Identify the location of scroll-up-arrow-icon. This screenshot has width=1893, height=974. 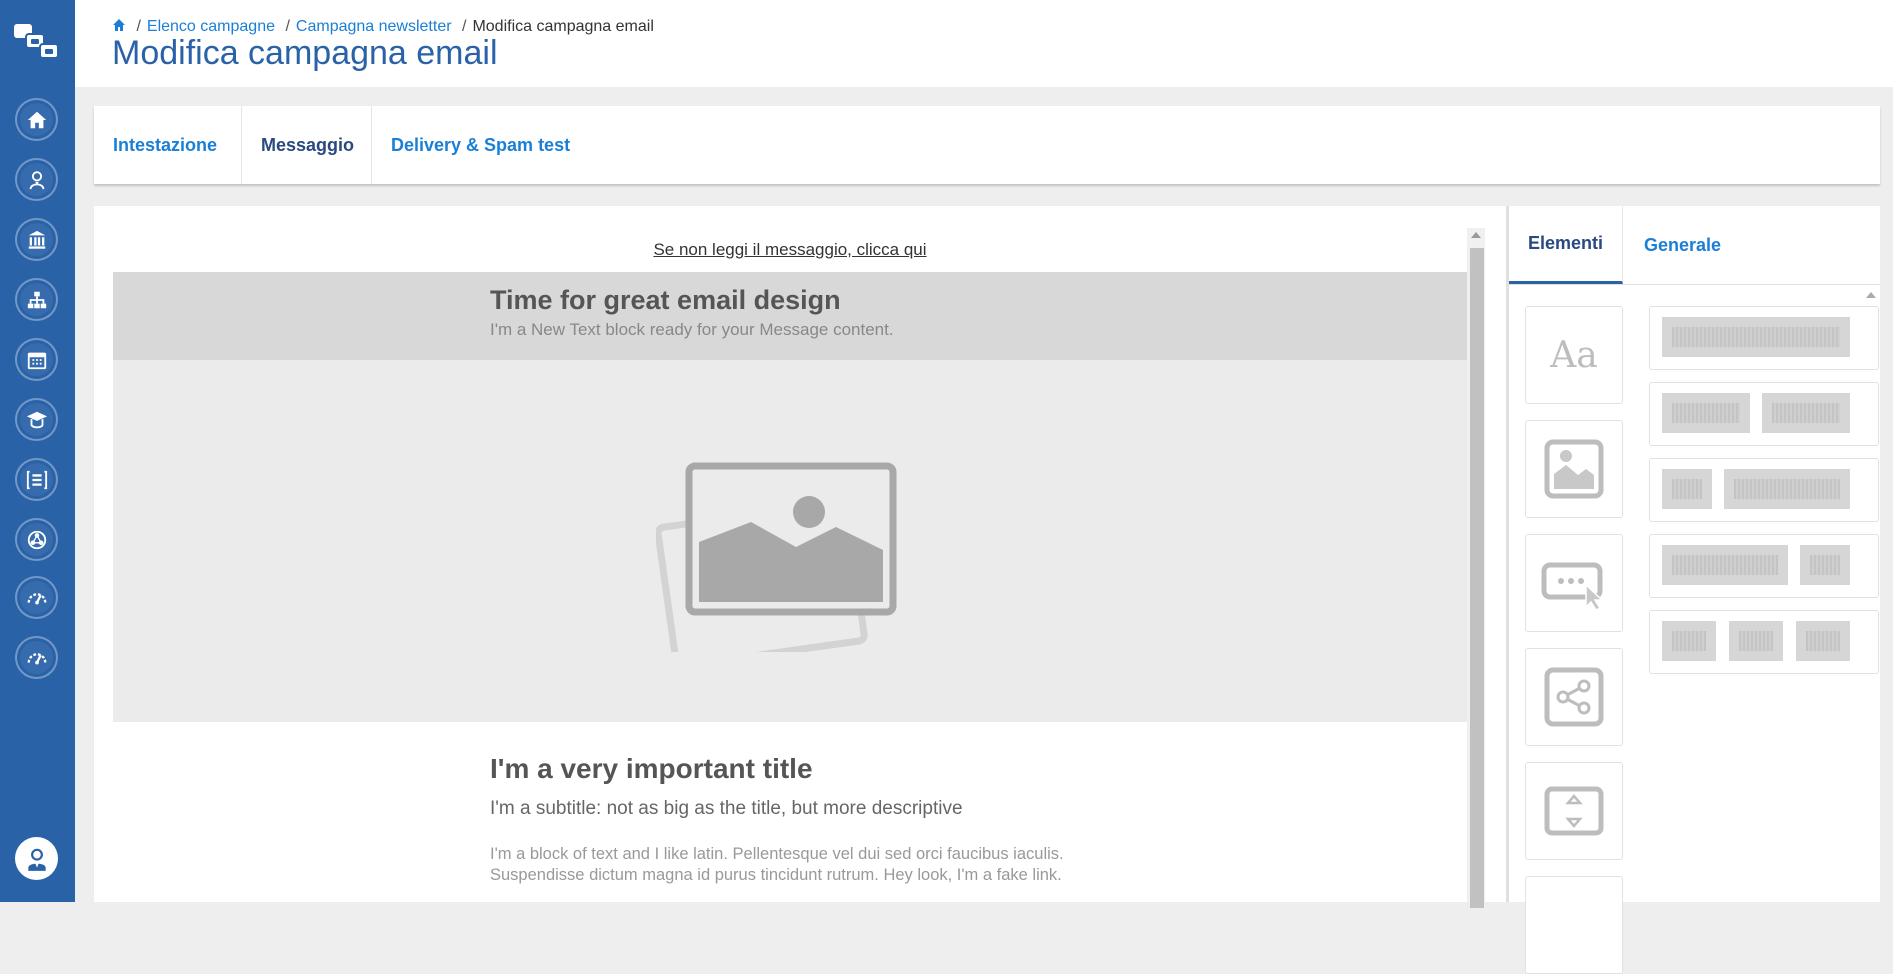
(1476, 235).